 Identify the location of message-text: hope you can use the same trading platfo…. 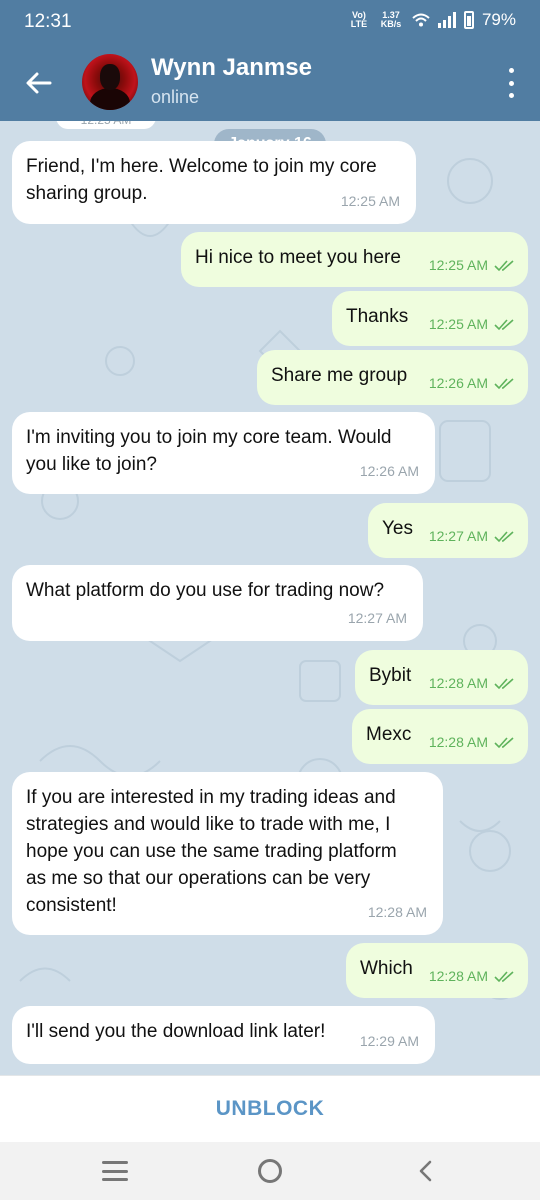
(211, 851).